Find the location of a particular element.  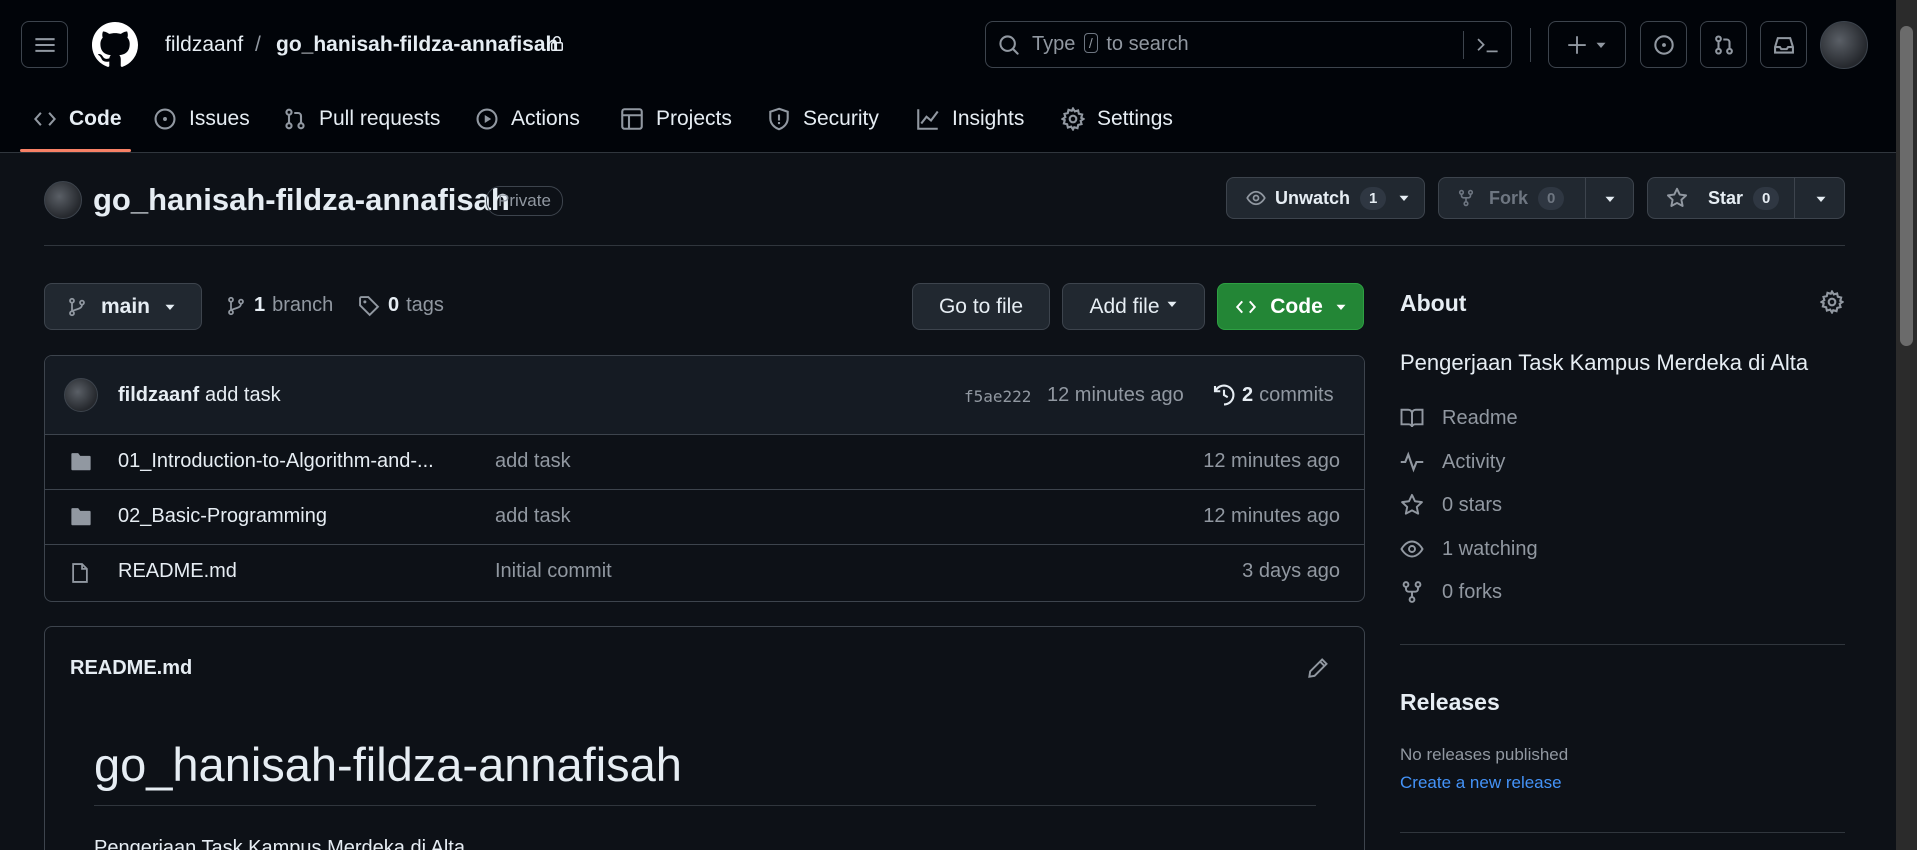

pencil-icon is located at coordinates (1318, 668).